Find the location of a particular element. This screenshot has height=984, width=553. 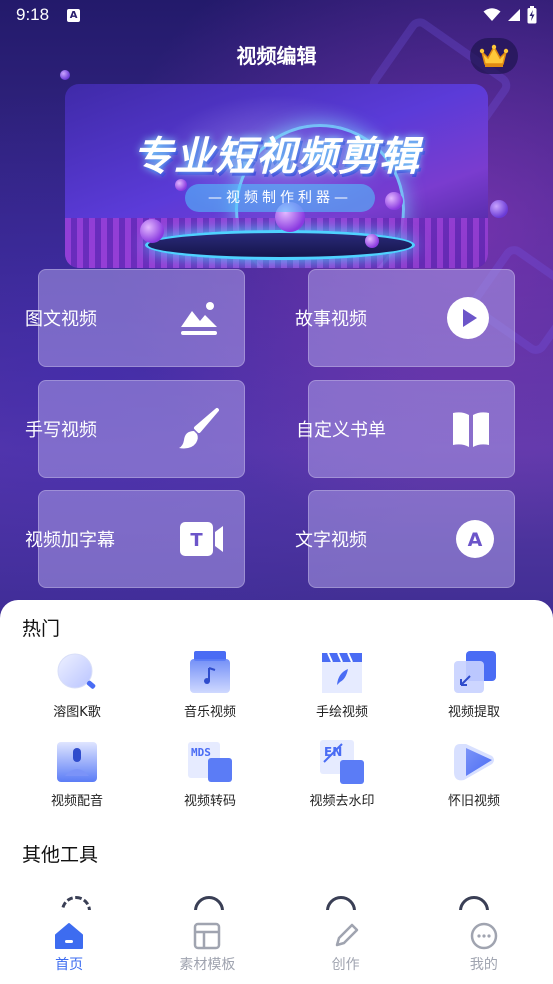

svg-text: MDS is located at coordinates (201, 752).